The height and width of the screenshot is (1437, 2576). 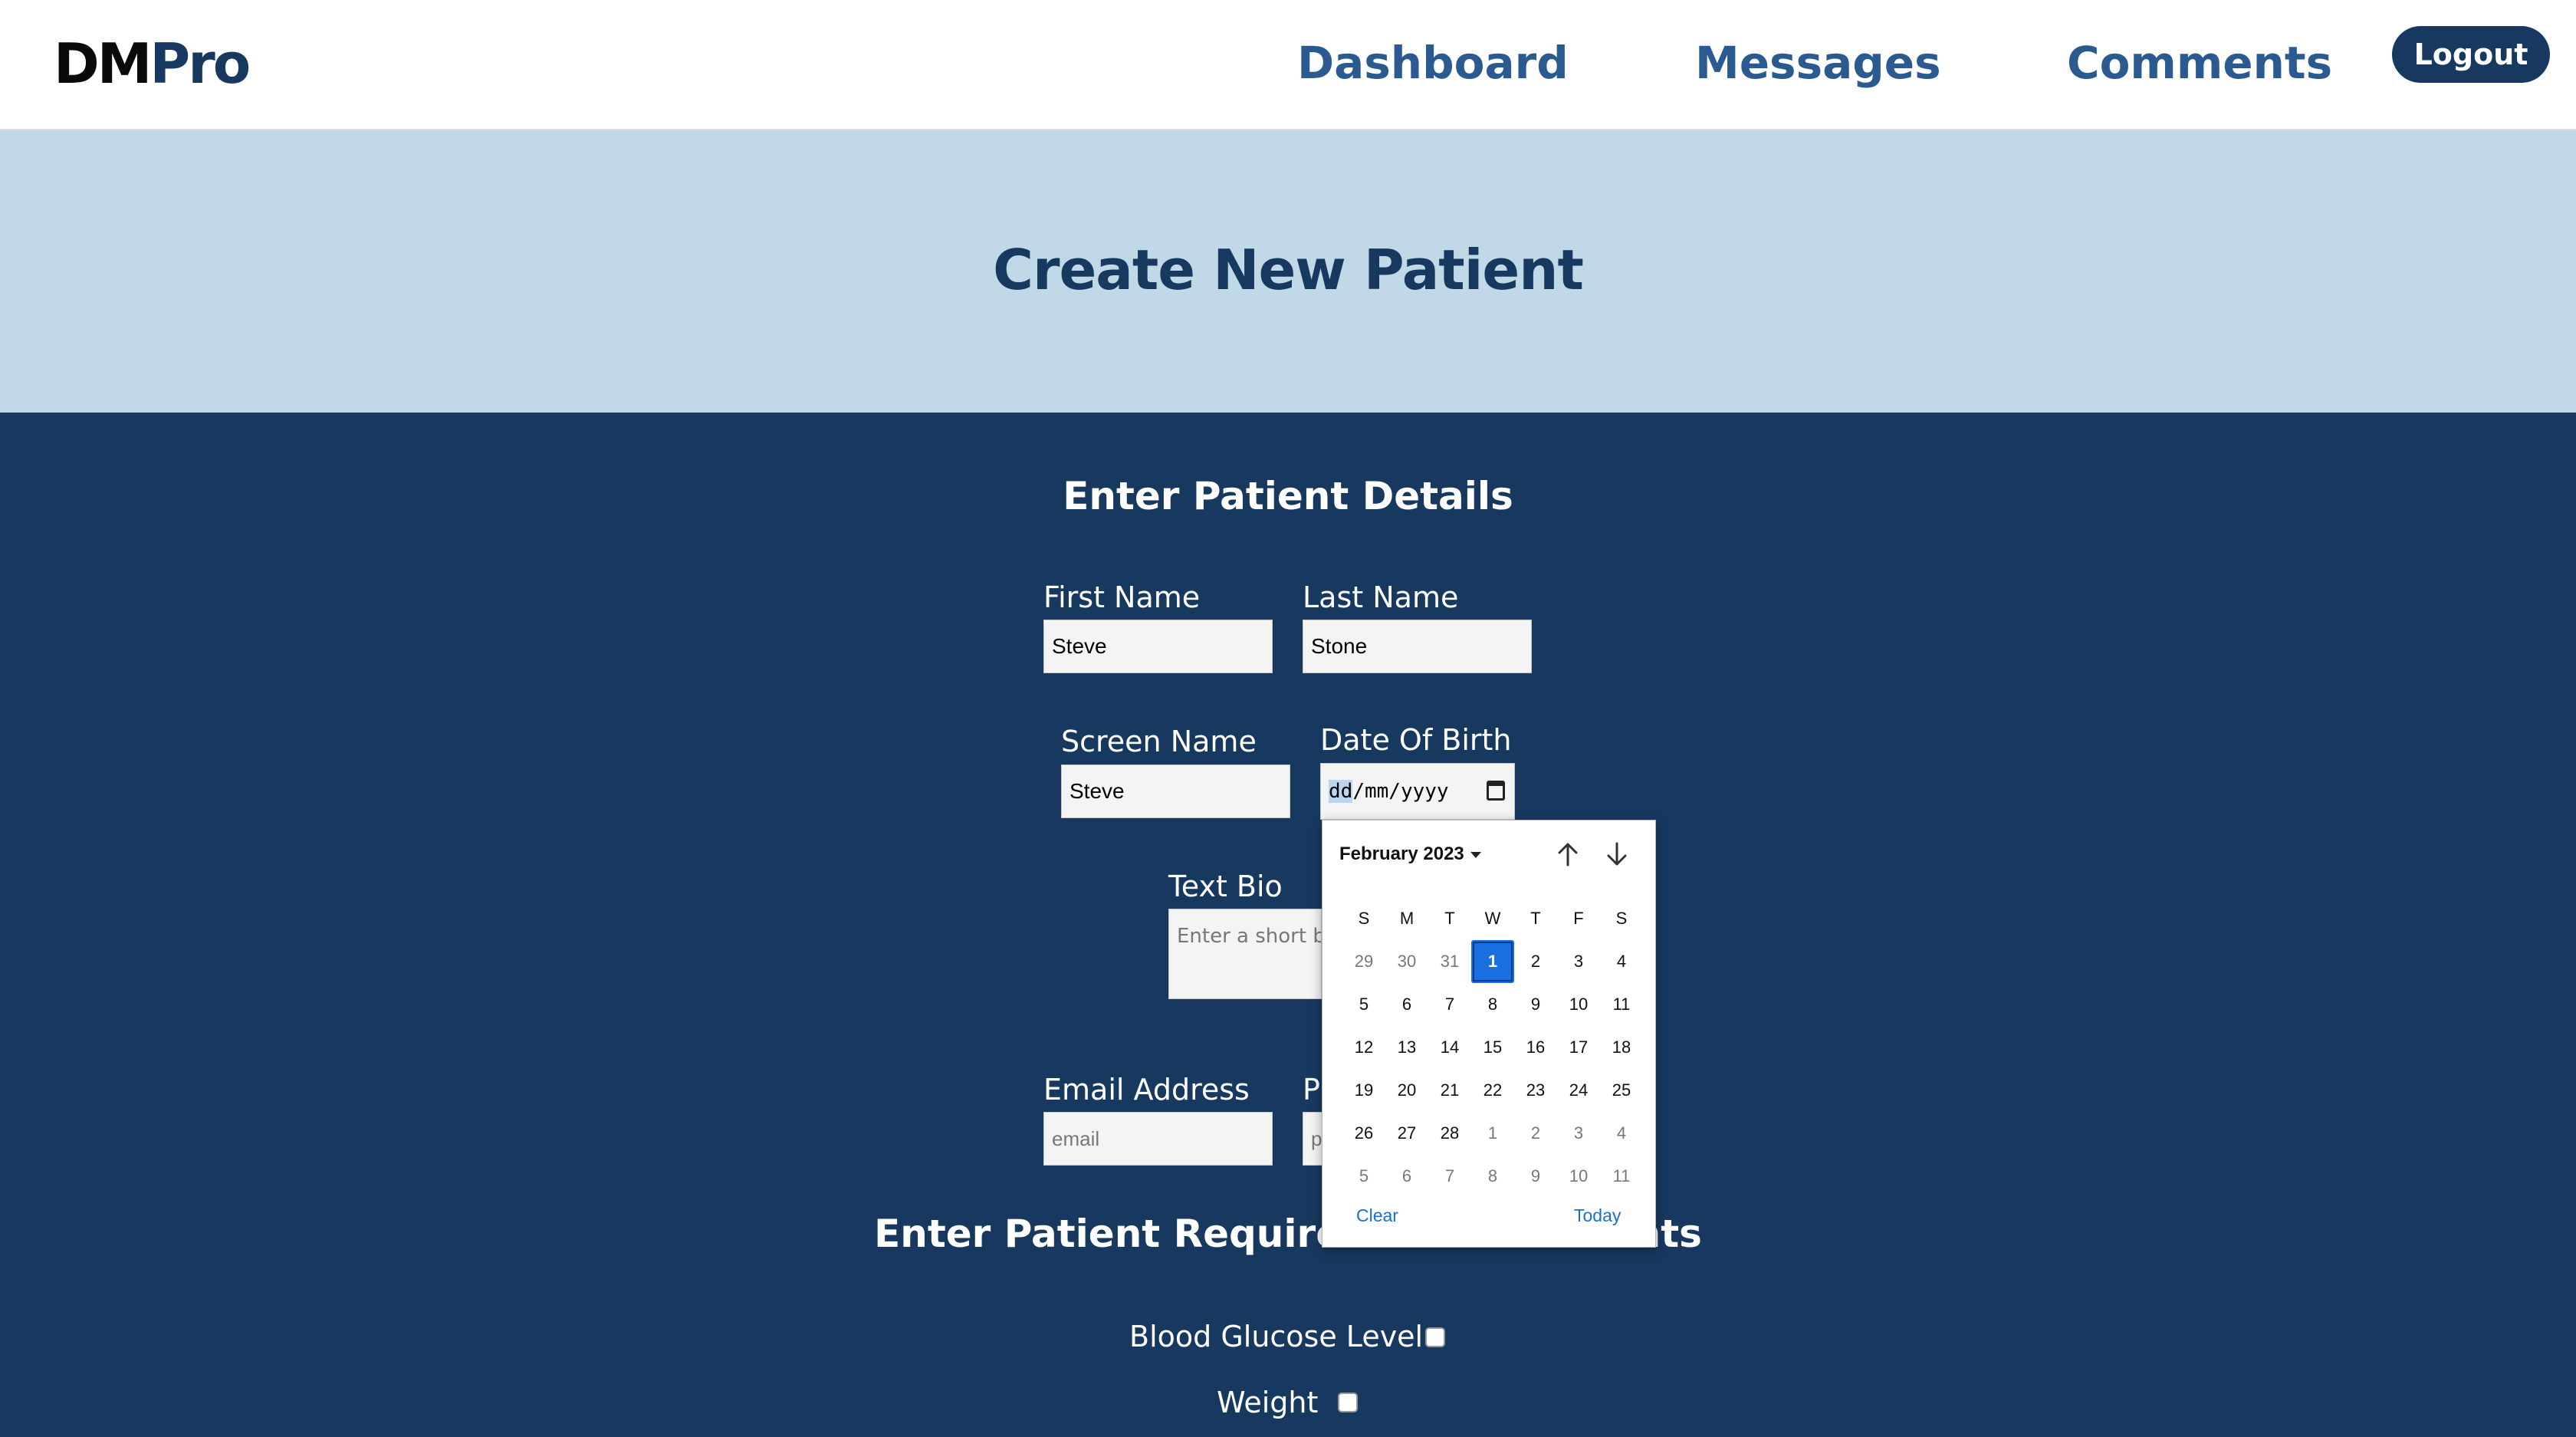 I want to click on logo-dm: DM, so click(x=103, y=63).